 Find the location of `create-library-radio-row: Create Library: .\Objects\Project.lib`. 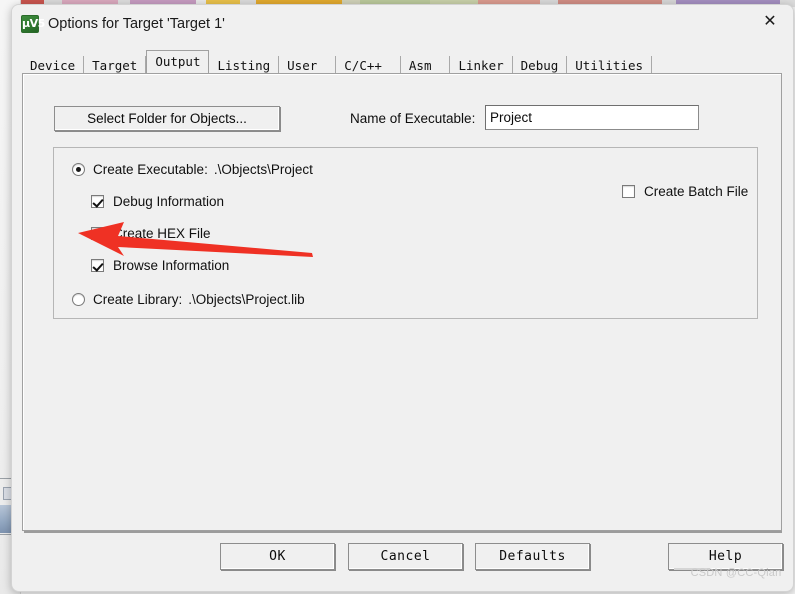

create-library-radio-row: Create Library: .\Objects\Project.lib is located at coordinates (188, 299).